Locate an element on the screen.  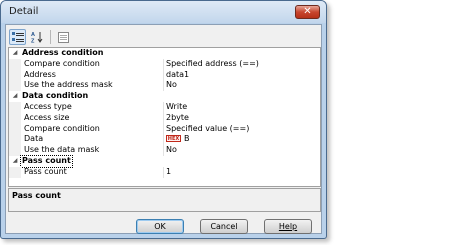
property-pages-button is located at coordinates (63, 37).